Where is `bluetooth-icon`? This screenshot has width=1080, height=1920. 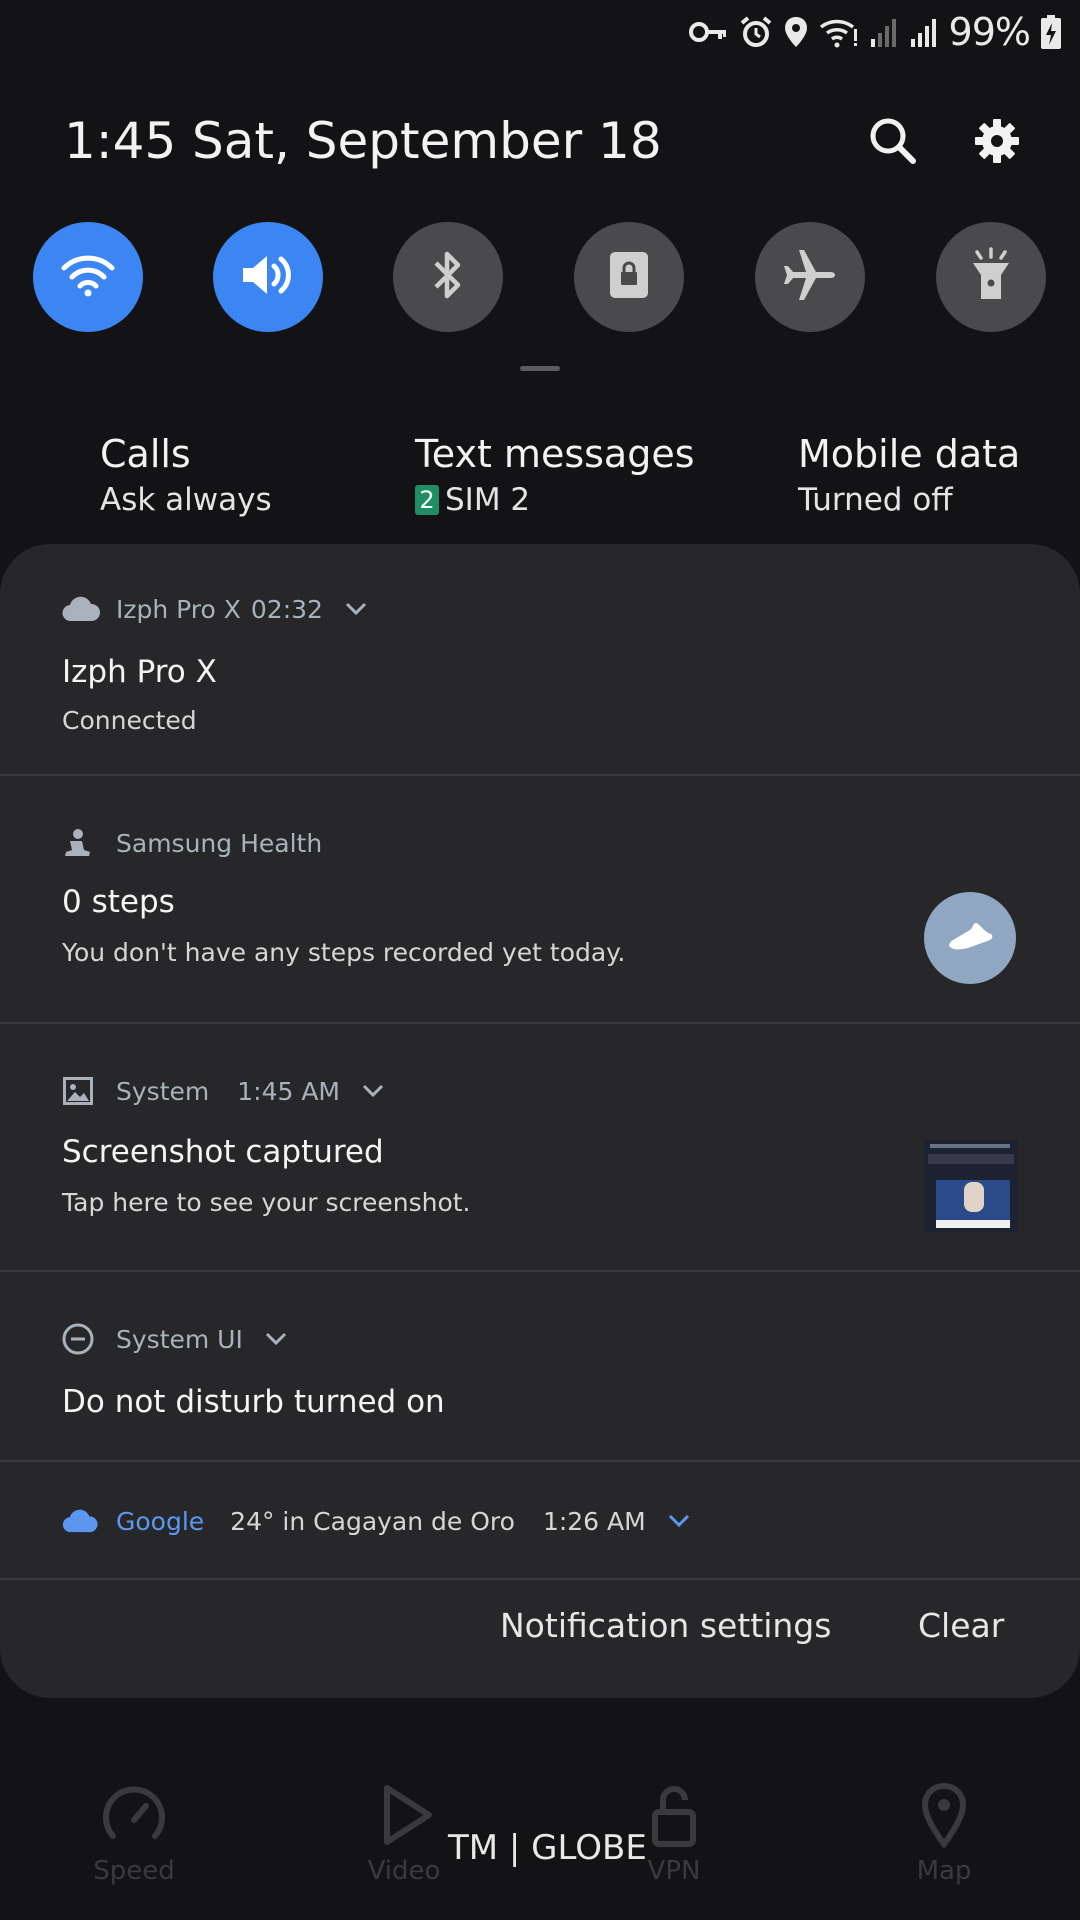 bluetooth-icon is located at coordinates (448, 277).